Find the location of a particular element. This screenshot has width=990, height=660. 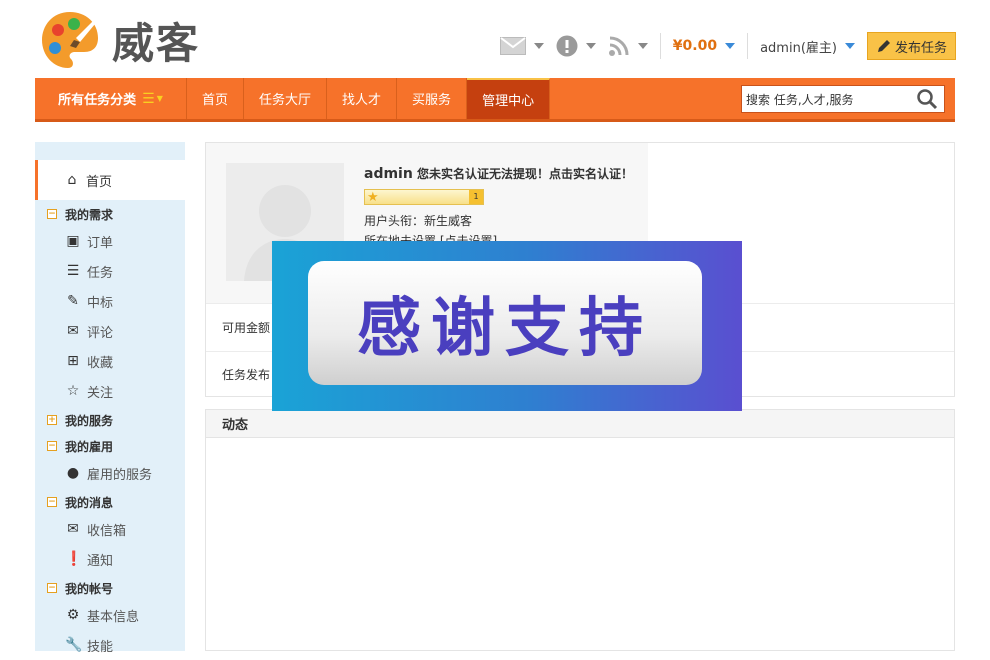

activity-feed-title: 动态 is located at coordinates (235, 425).